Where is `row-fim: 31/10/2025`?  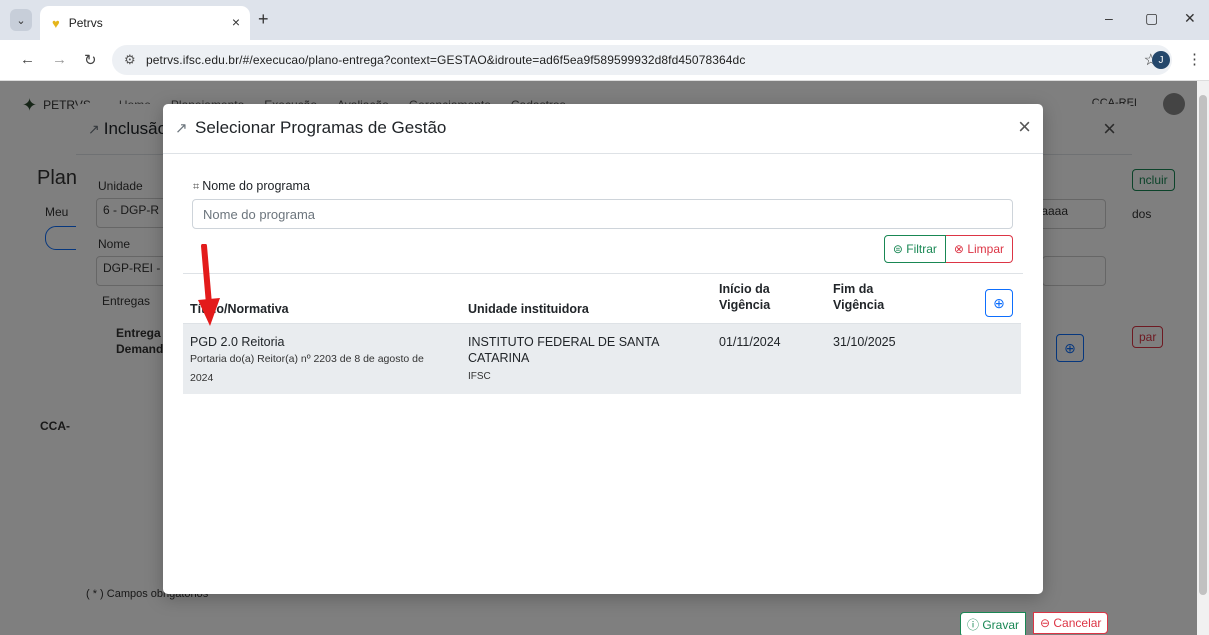 row-fim: 31/10/2025 is located at coordinates (864, 342).